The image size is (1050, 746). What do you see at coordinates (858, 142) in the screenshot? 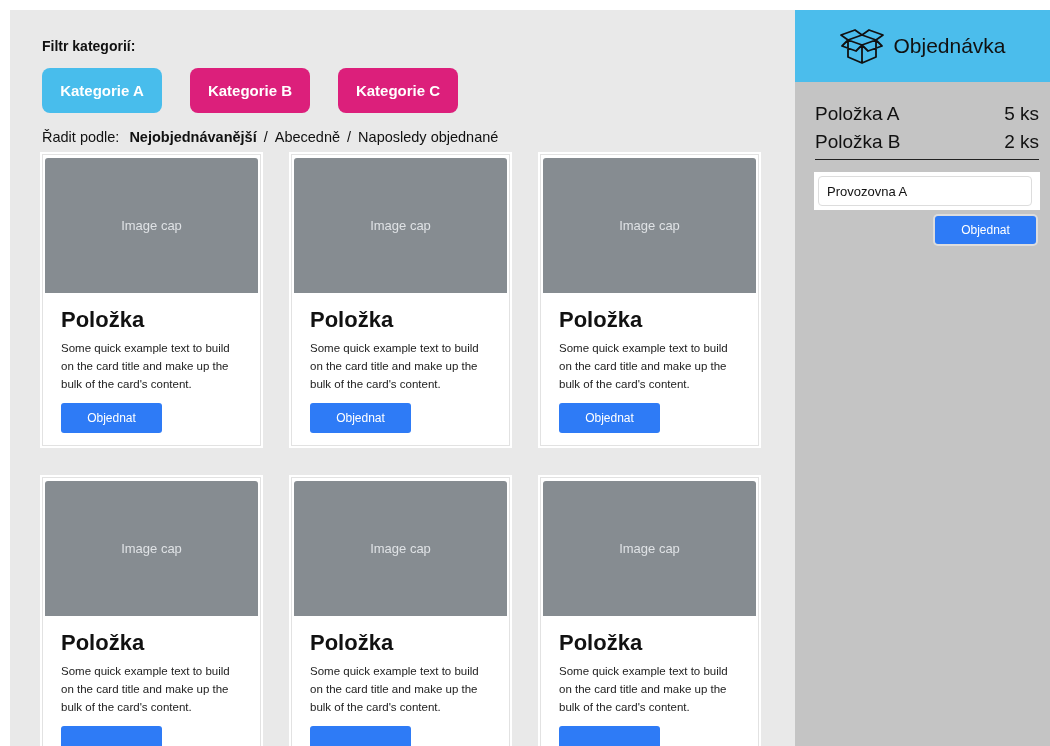
I see `order-item-name: Položka B` at bounding box center [858, 142].